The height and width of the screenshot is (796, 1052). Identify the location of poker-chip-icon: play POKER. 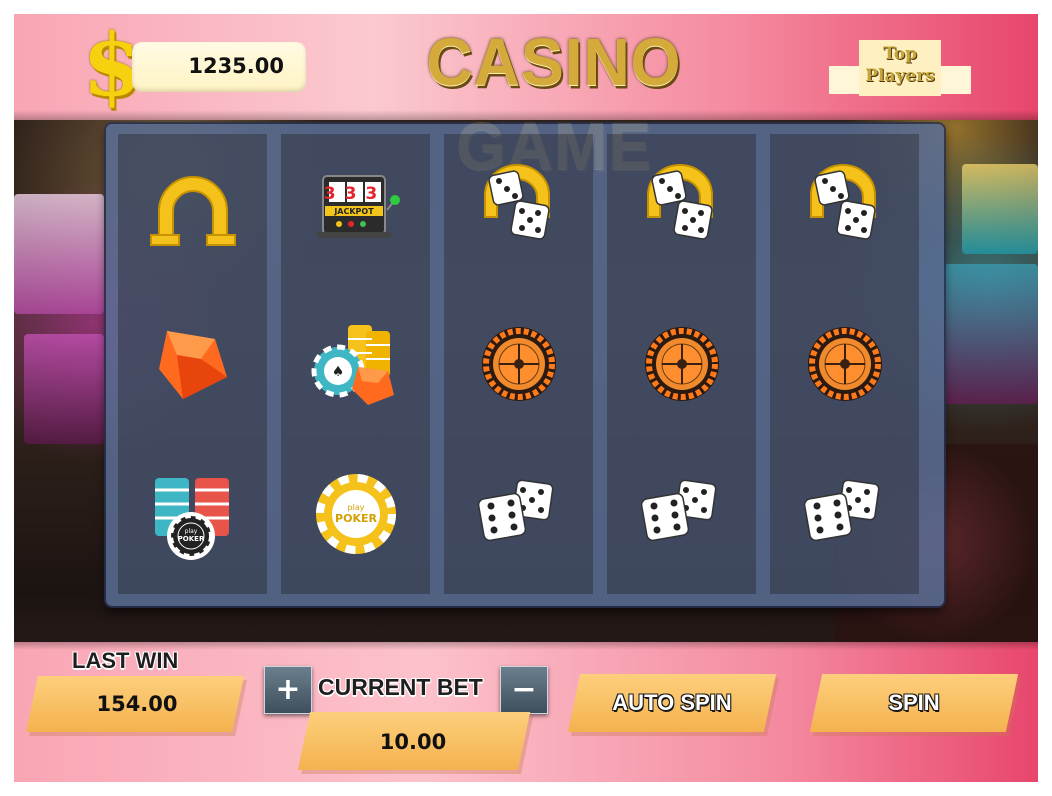
(355, 514).